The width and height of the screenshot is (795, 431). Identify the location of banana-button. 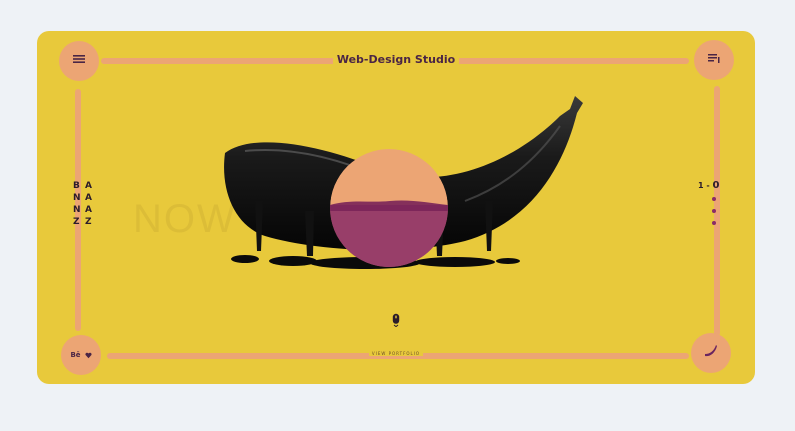
(711, 353).